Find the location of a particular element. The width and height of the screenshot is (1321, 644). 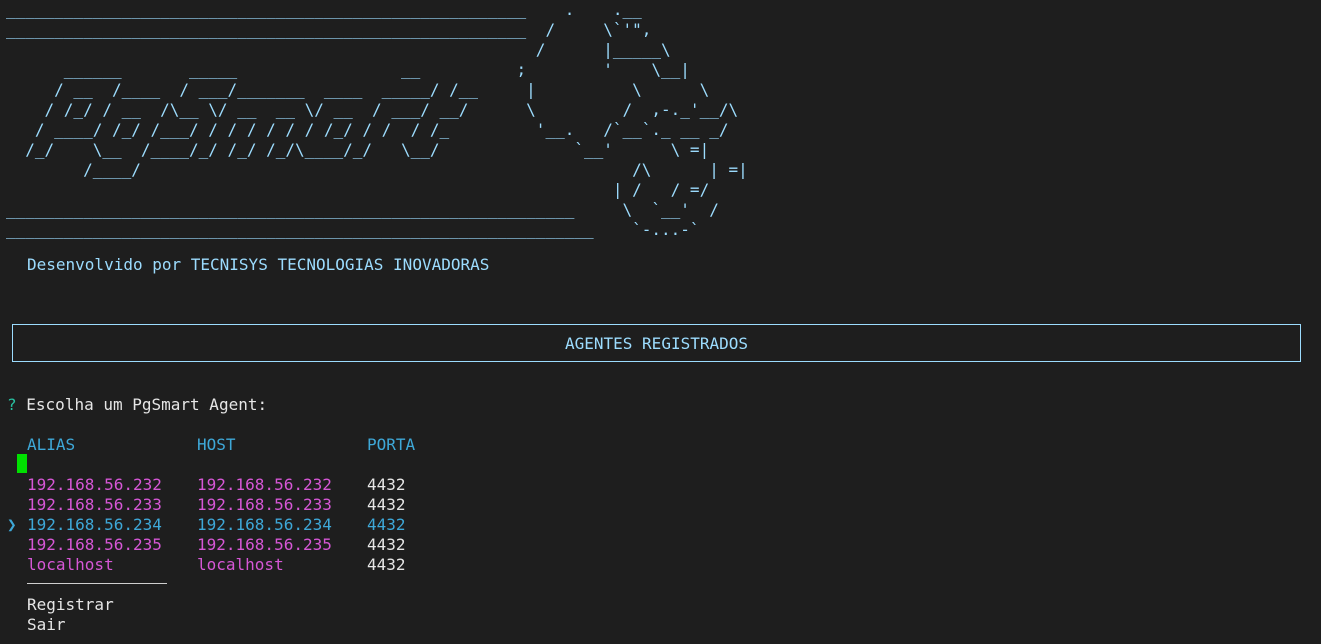

agent-row: 192.168.56.232 192.168.56.232 4432 is located at coordinates (203, 485).